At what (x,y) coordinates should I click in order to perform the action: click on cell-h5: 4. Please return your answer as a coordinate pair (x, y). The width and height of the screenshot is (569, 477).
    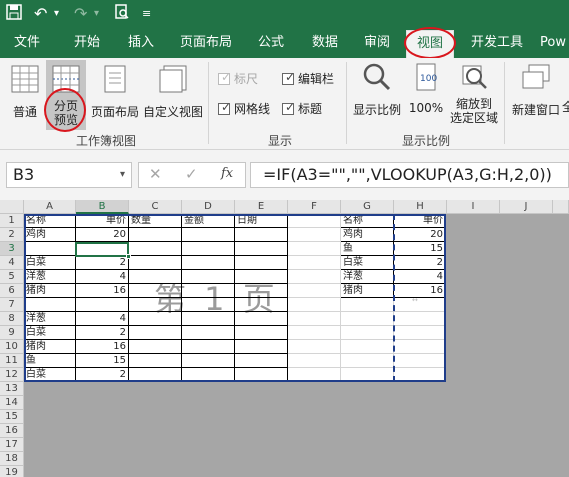
    Looking at the image, I should click on (420, 277).